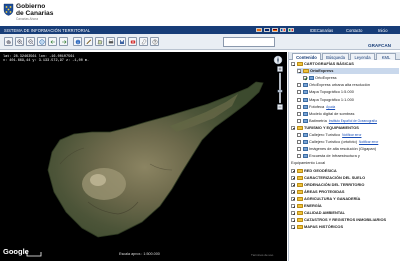 The width and height of the screenshot is (400, 261). Describe the element at coordinates (77, 41) in the screenshot. I see `info-tool-button` at that location.